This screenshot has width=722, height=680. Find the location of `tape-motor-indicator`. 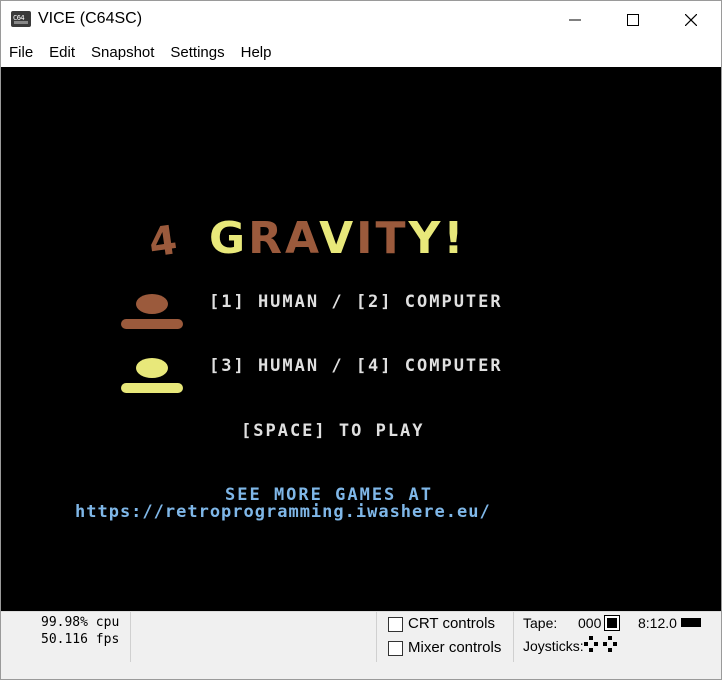

tape-motor-indicator is located at coordinates (691, 622).